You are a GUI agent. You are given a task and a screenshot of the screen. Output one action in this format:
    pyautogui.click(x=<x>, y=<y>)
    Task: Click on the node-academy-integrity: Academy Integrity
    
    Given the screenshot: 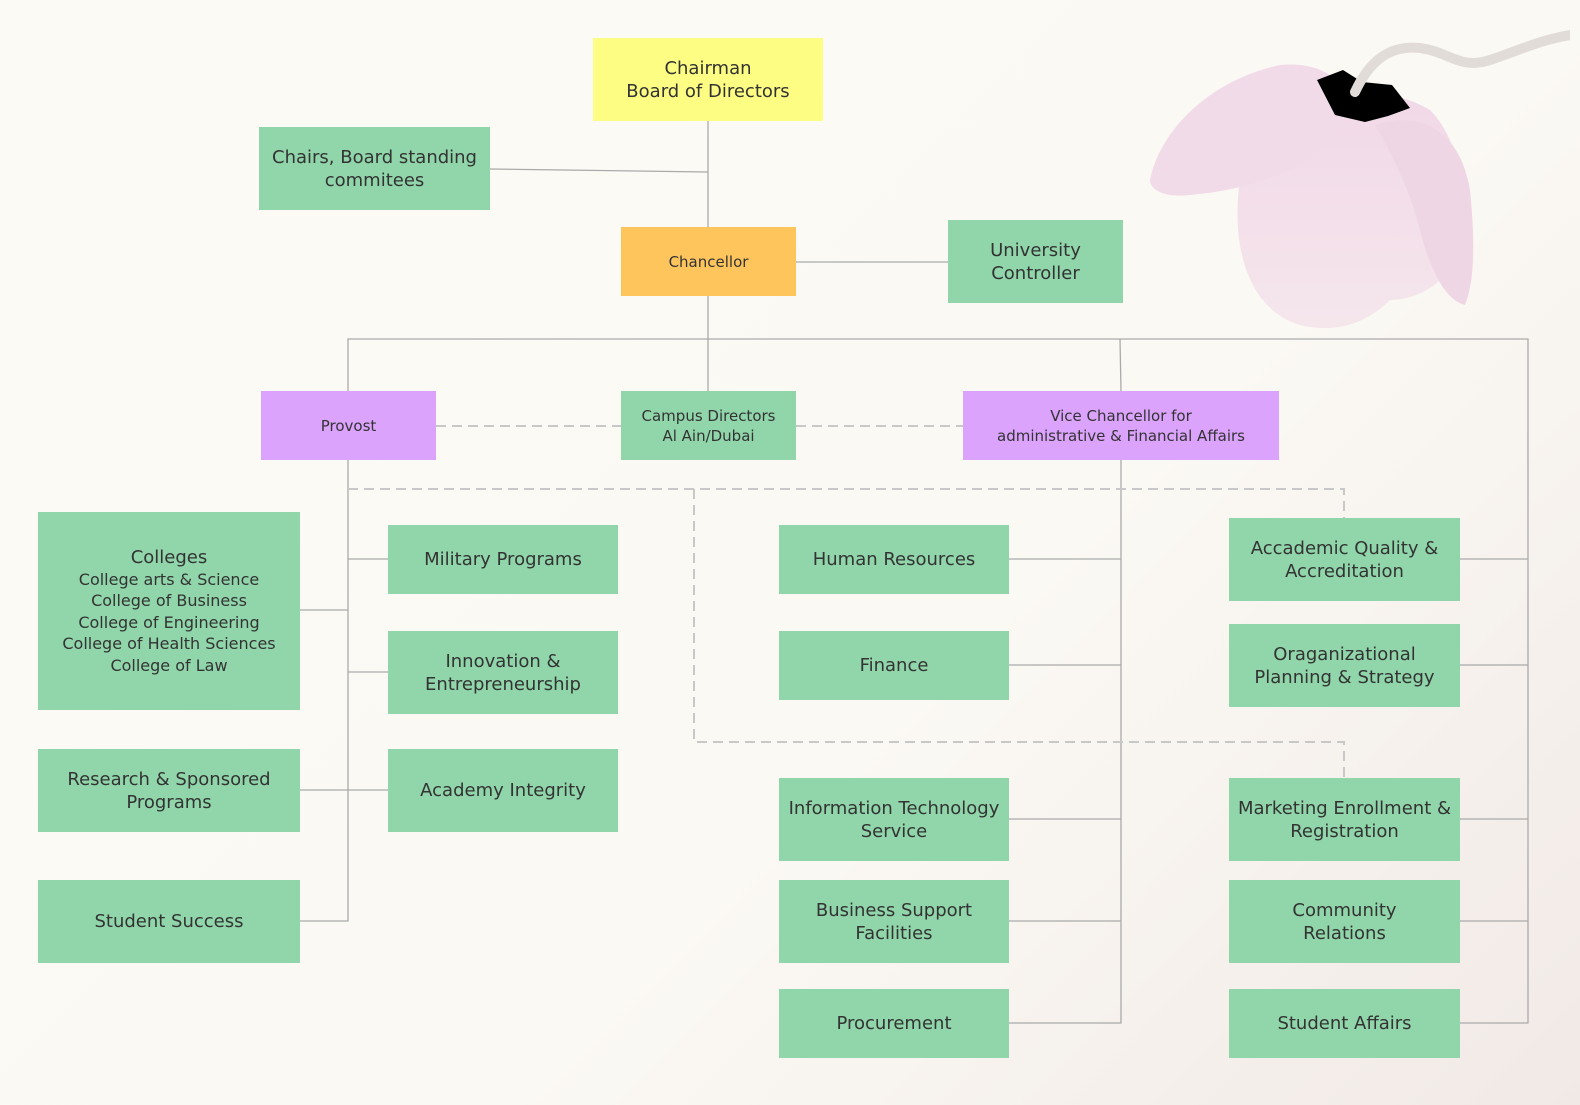 What is the action you would take?
    pyautogui.click(x=503, y=790)
    